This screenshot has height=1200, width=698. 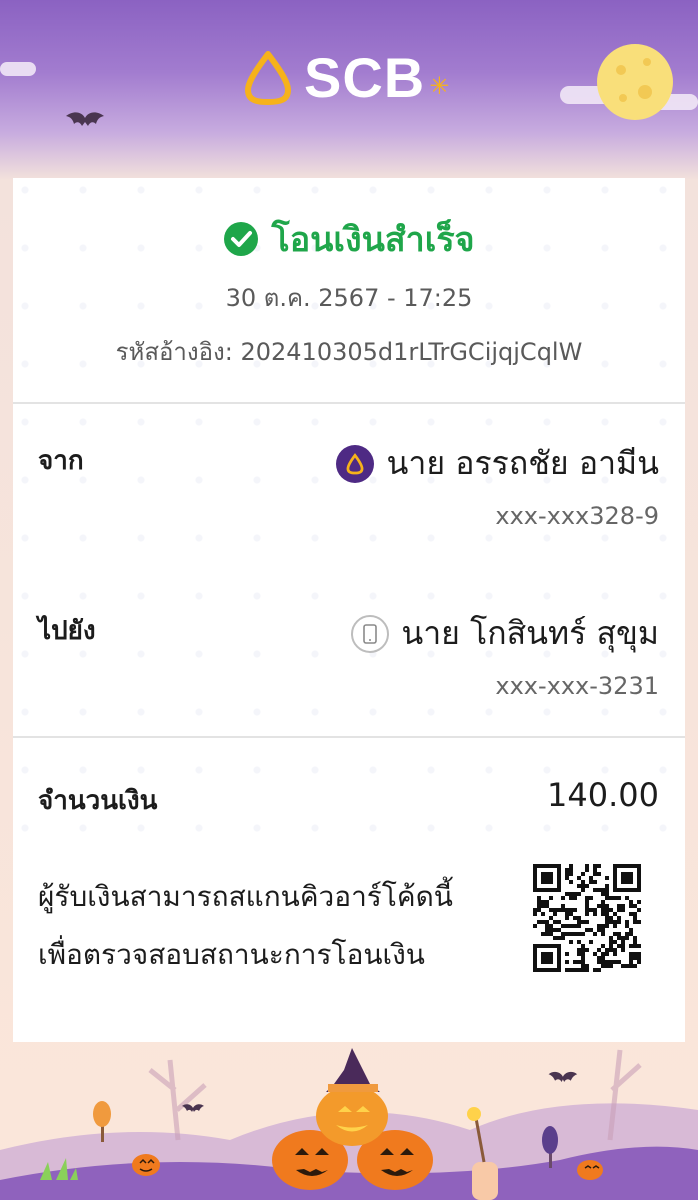 What do you see at coordinates (577, 516) in the screenshot?
I see `sender-account: xxx-xxx328-9` at bounding box center [577, 516].